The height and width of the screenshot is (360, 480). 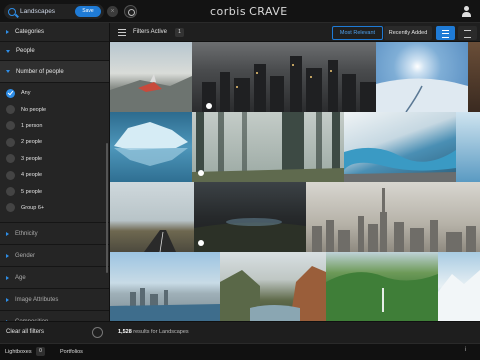 I want to click on sort-recently-added-button: Recently Added, so click(x=408, y=33).